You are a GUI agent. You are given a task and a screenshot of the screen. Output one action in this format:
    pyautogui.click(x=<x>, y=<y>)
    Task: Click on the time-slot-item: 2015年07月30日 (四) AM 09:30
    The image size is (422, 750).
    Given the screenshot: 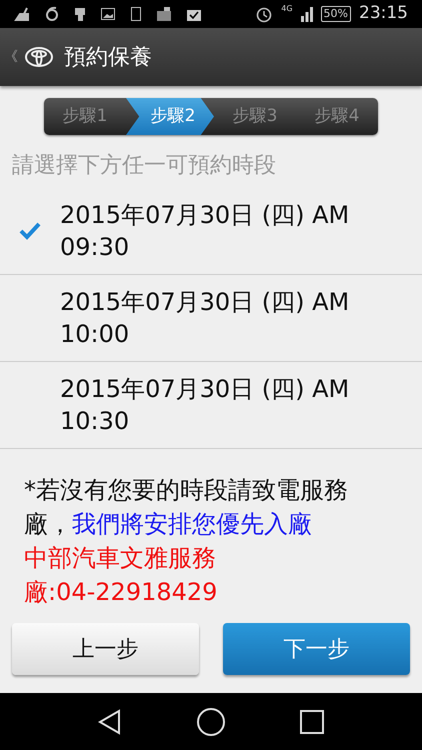 What is the action you would take?
    pyautogui.click(x=211, y=231)
    